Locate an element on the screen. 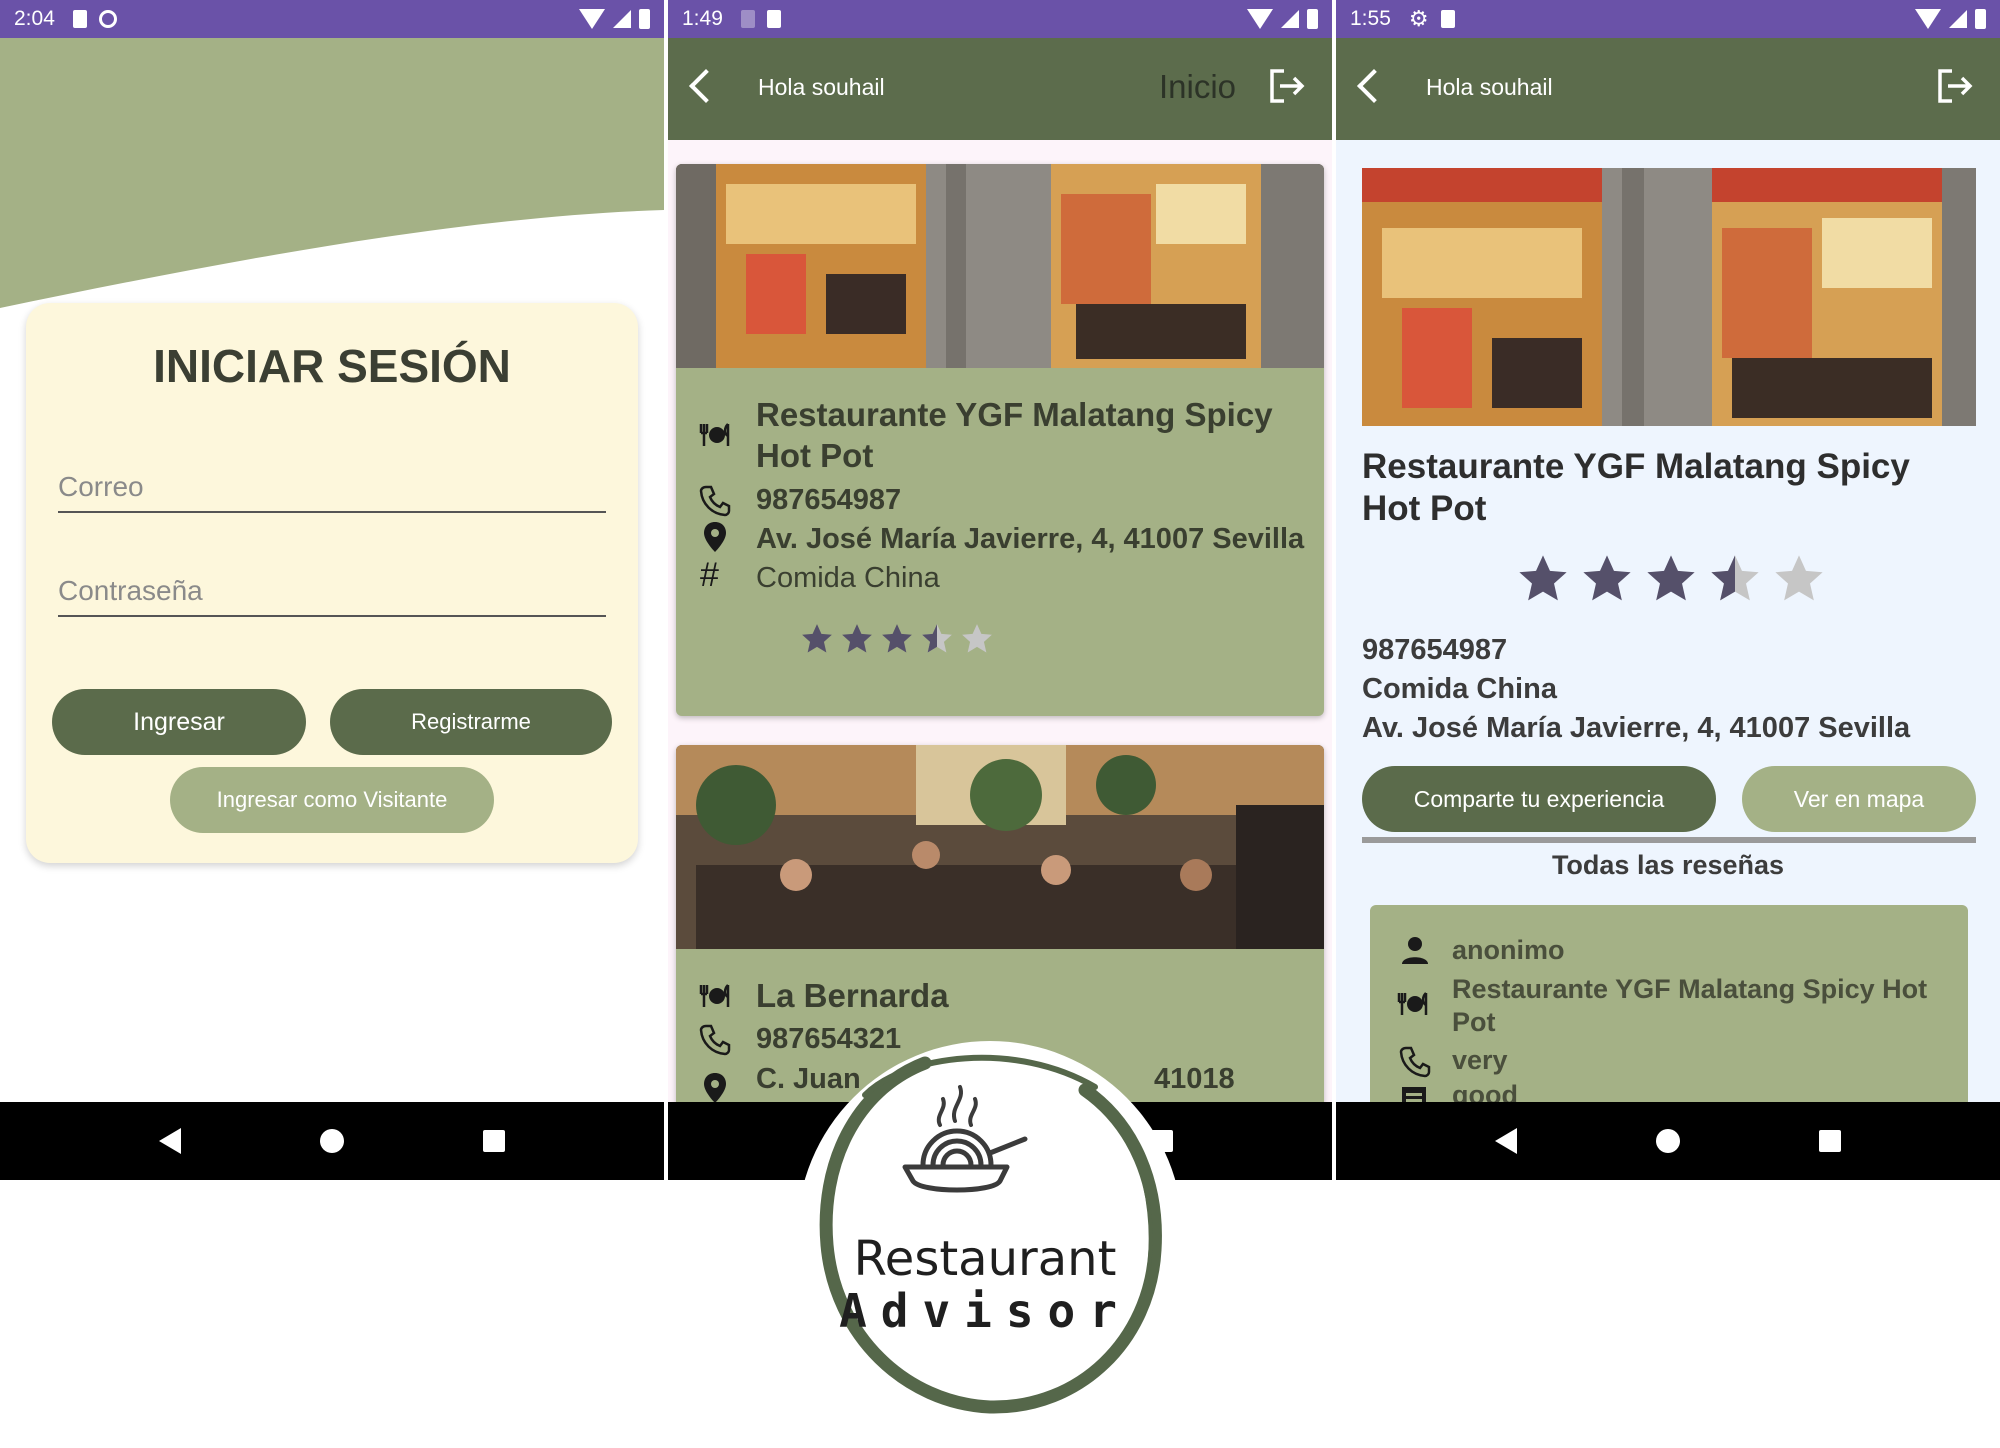 The image size is (2000, 1448). notification-icon is located at coordinates (747, 19).